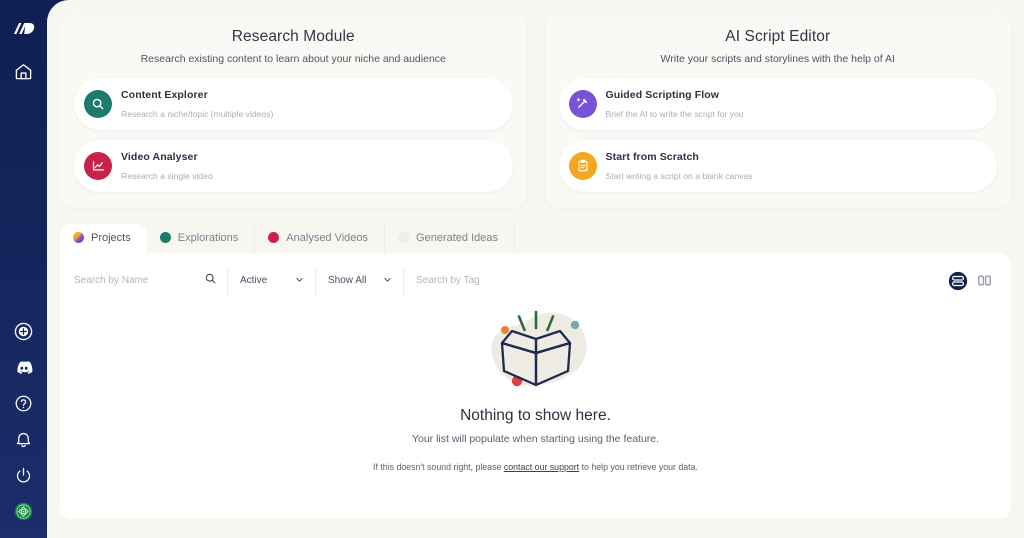  I want to click on grid-view-icon, so click(984, 280).